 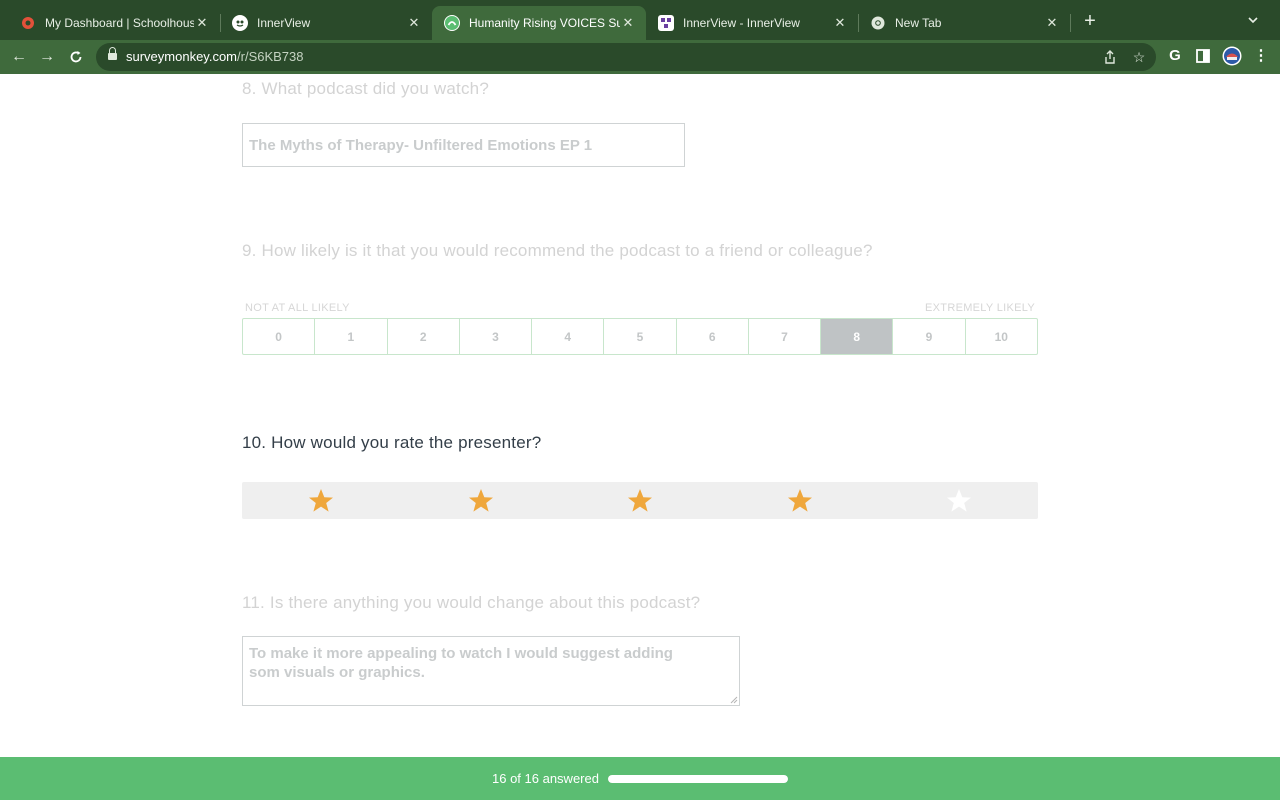 What do you see at coordinates (326, 23) in the screenshot?
I see `tab-innerview: InnerView ✕` at bounding box center [326, 23].